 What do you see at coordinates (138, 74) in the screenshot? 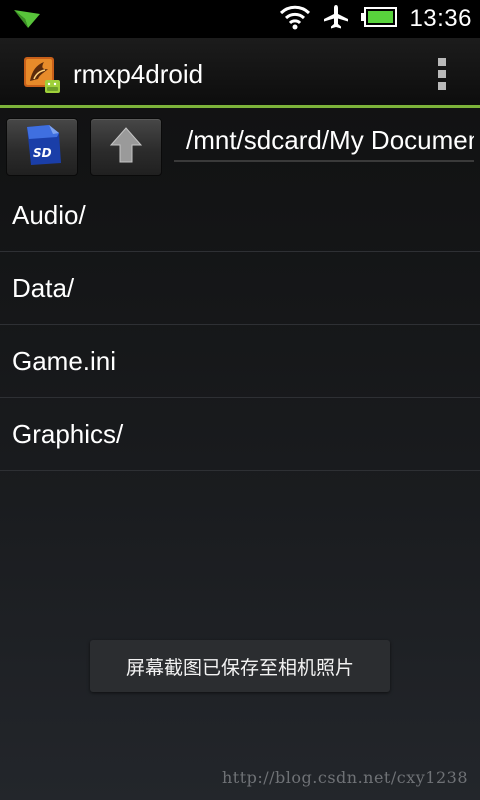
I see `app-title: rmxp4droid` at bounding box center [138, 74].